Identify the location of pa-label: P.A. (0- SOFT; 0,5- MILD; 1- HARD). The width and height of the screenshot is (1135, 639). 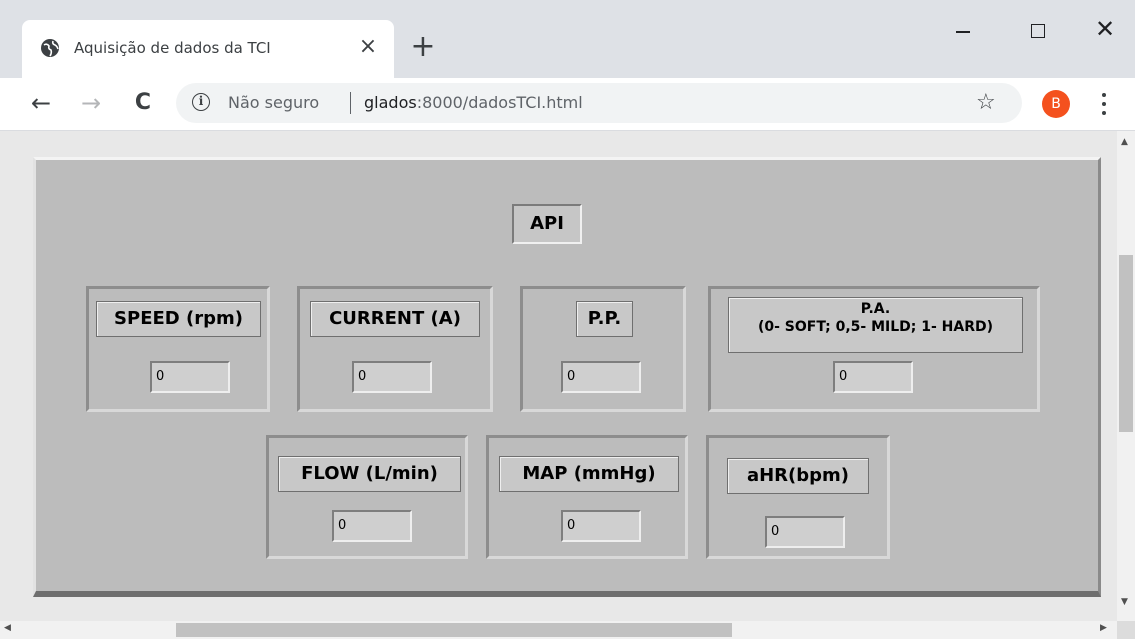
(875, 325).